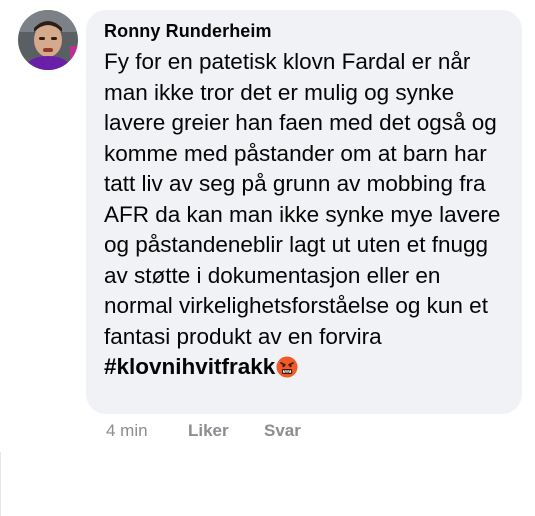 Image resolution: width=535 pixels, height=516 pixels. What do you see at coordinates (147, 431) in the screenshot?
I see `comment-timestamp: 4 min` at bounding box center [147, 431].